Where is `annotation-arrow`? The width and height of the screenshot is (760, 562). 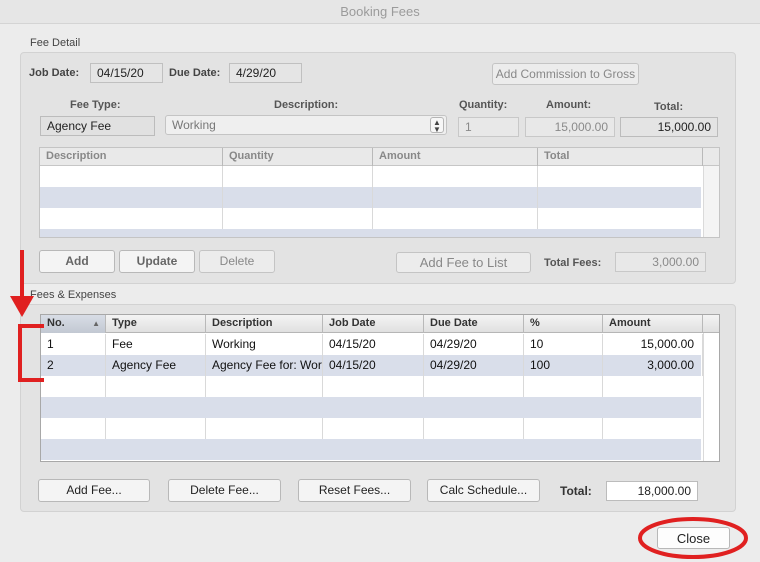 annotation-arrow is located at coordinates (22, 283).